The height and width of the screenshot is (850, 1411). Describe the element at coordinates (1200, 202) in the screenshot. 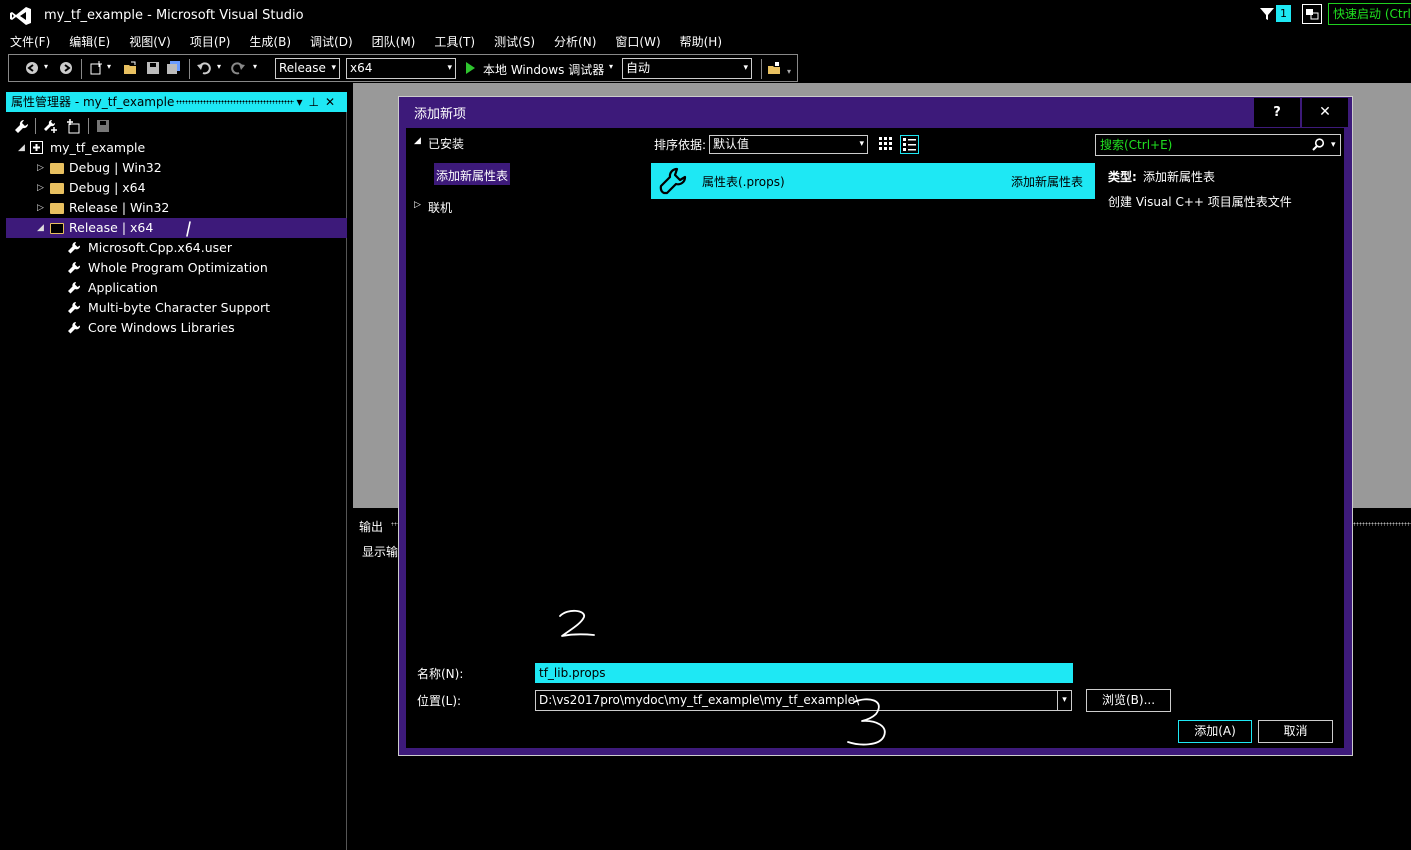

I see `template-description: 创建 Visual C++ 项目属性表文件` at that location.